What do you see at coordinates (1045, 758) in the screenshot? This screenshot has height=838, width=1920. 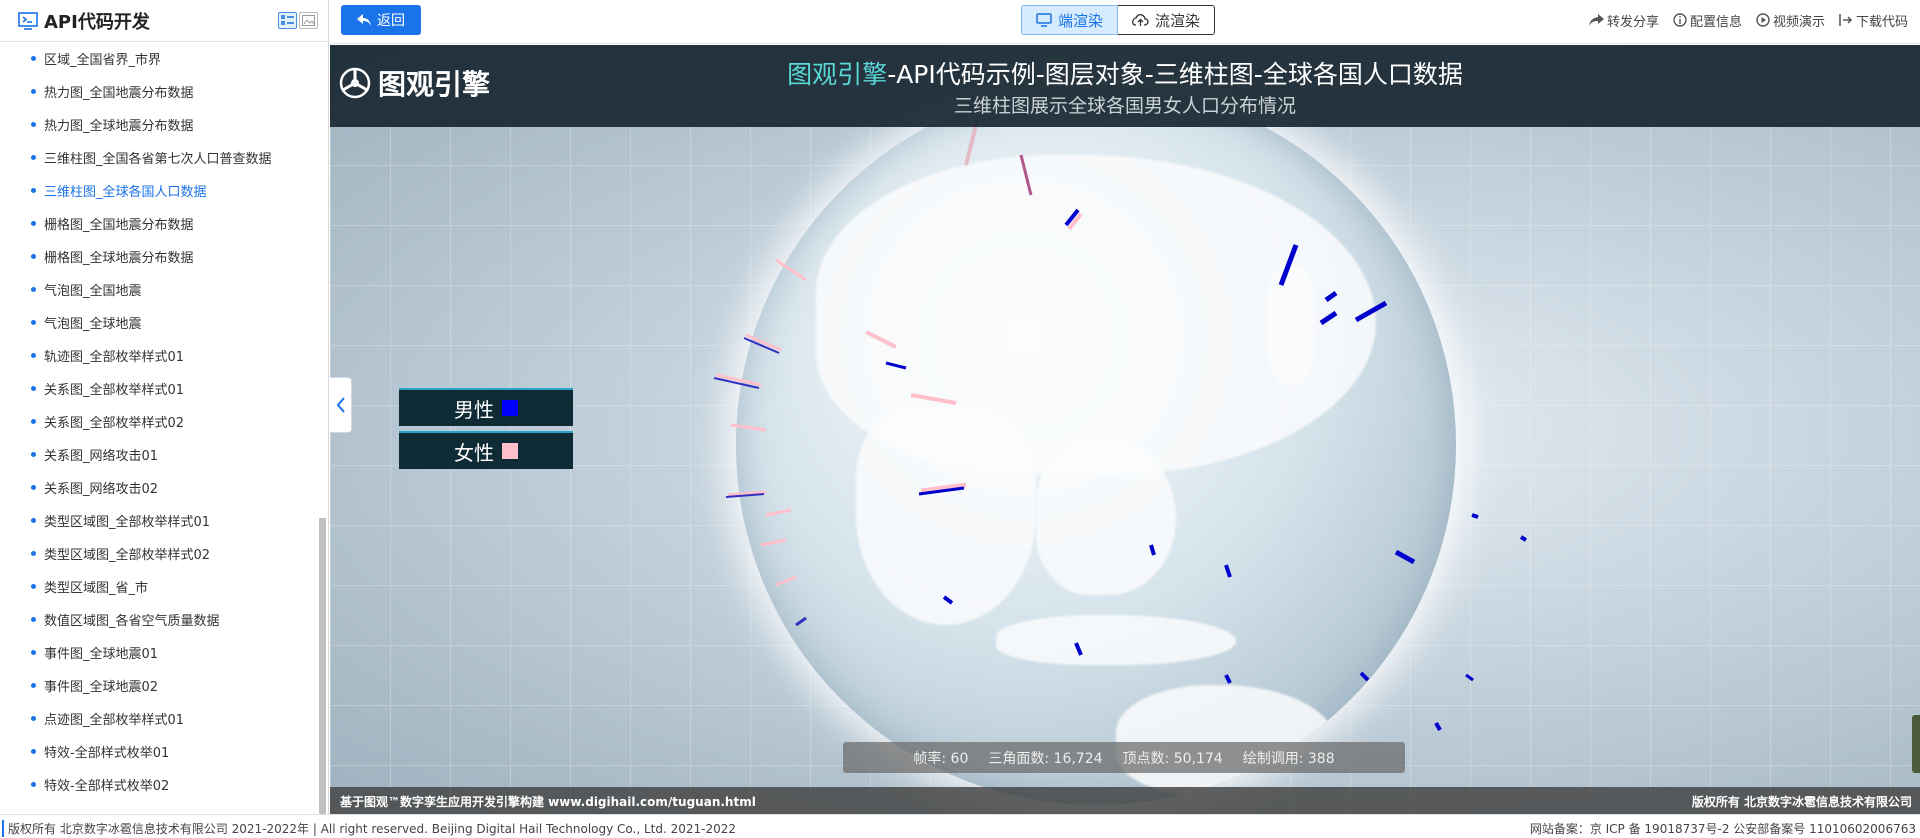 I see `triangle-stat: 三角面数: 16,724` at bounding box center [1045, 758].